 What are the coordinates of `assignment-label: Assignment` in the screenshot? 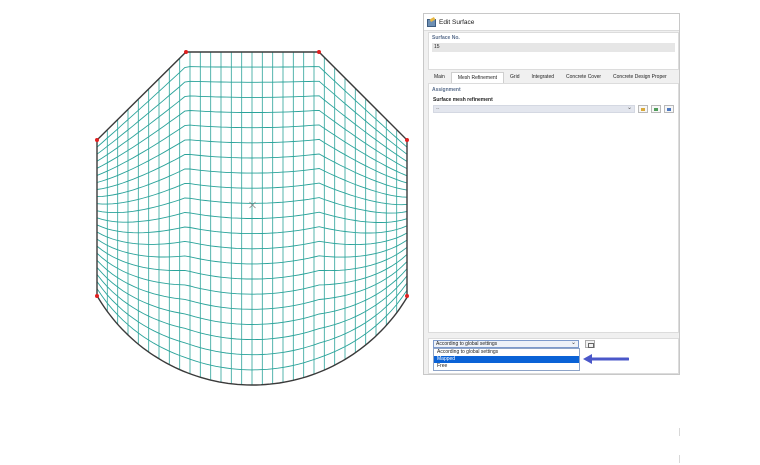 It's located at (446, 90).